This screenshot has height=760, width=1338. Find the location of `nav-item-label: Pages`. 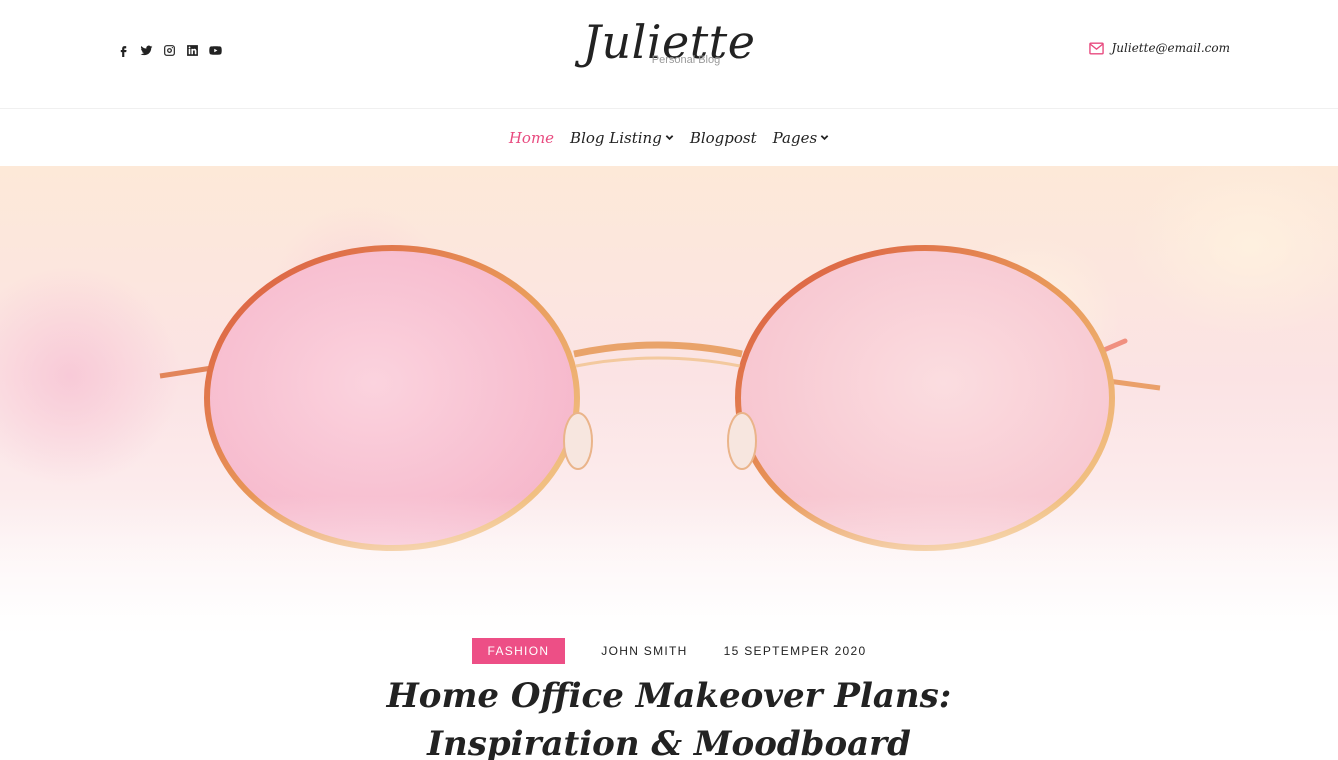

nav-item-label: Pages is located at coordinates (795, 137).